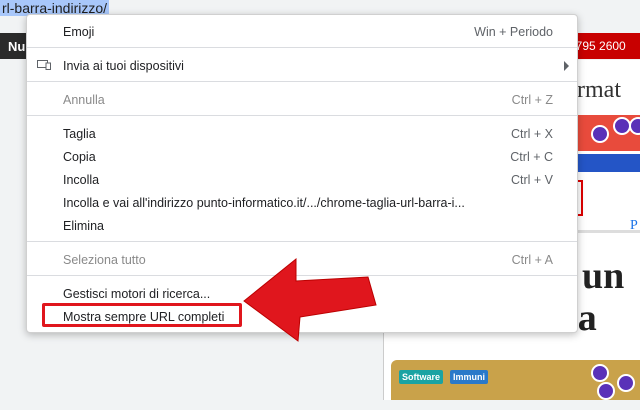 This screenshot has height=410, width=640. Describe the element at coordinates (84, 100) in the screenshot. I see `menu-item-label: Annulla` at that location.